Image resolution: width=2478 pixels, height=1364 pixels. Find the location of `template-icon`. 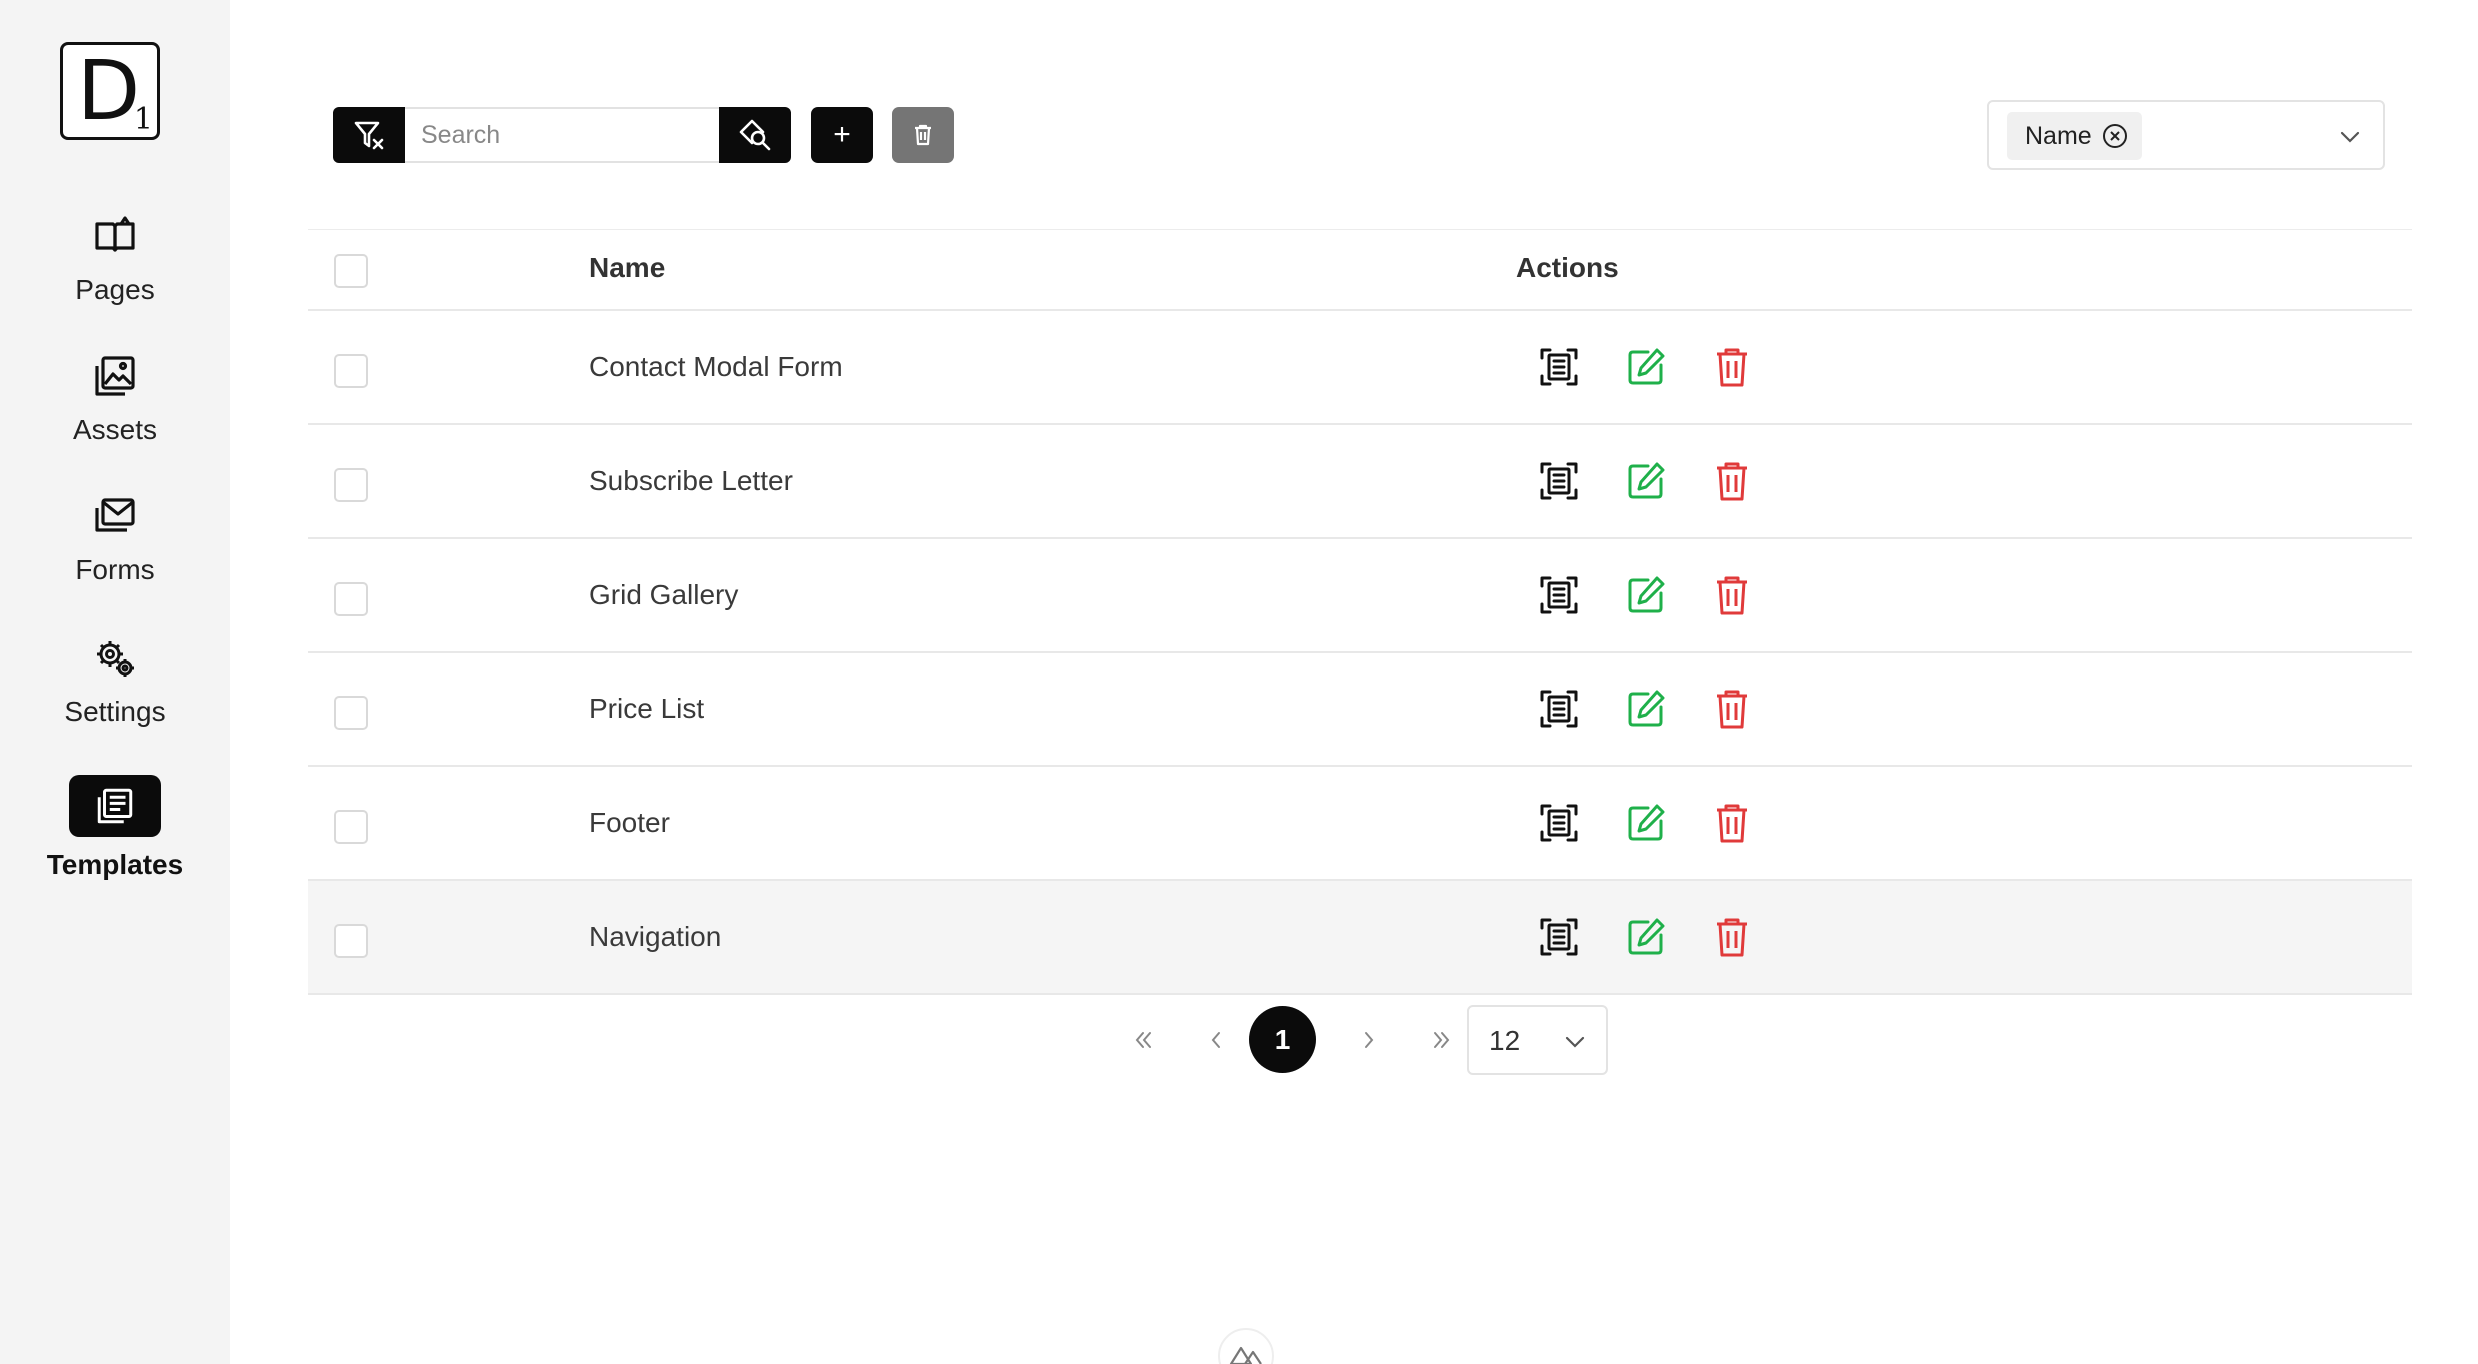

template-icon is located at coordinates (115, 806).